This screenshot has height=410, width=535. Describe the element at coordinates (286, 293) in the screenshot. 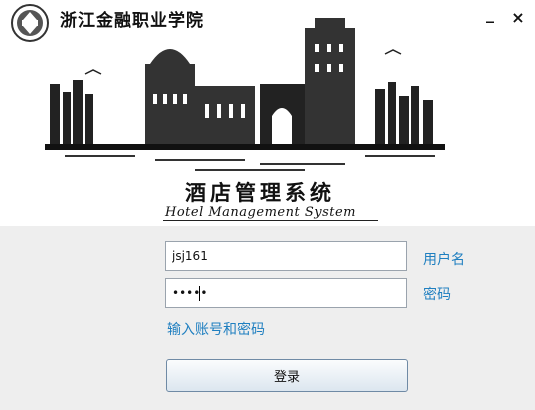

I see `password-input` at that location.